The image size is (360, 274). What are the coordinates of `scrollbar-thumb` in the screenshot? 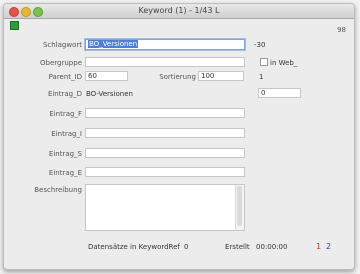 It's located at (239, 206).